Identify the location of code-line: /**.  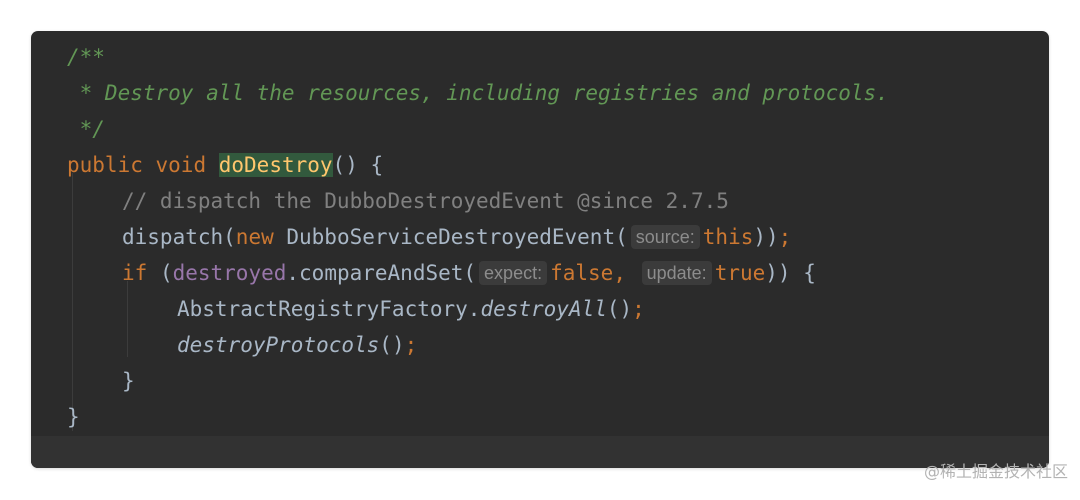
(86, 57).